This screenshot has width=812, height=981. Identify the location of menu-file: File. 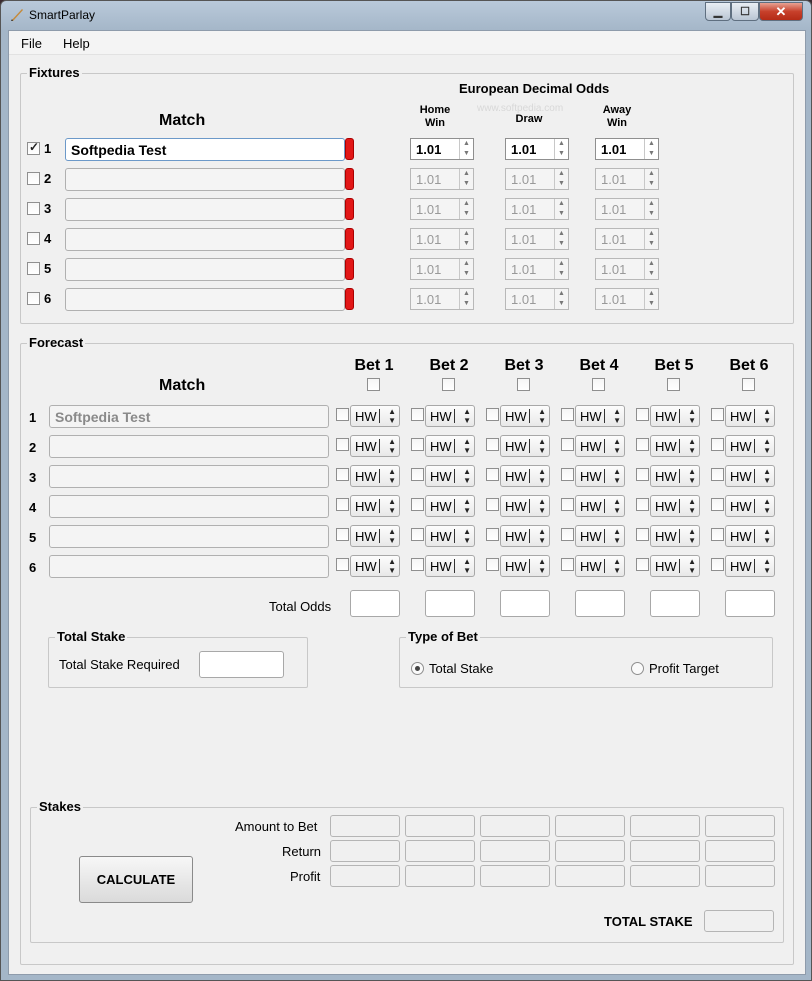
(31, 43).